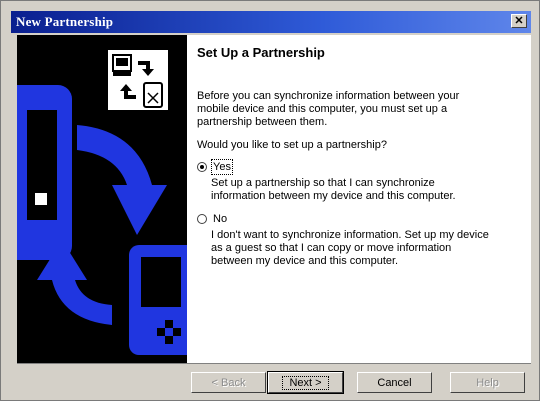 Image resolution: width=540 pixels, height=401 pixels. I want to click on window-title: New Partnership, so click(65, 21).